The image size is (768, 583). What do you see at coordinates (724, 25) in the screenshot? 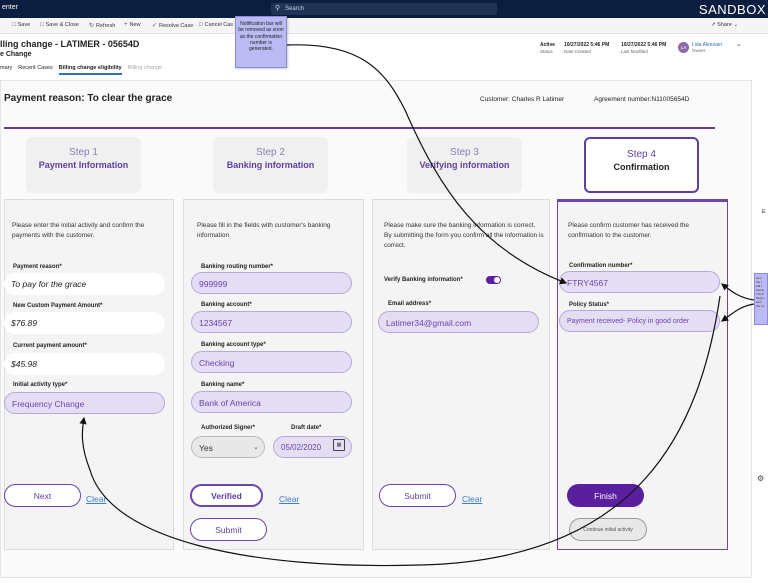
I see `share-button: ↗ Share ⌄` at bounding box center [724, 25].